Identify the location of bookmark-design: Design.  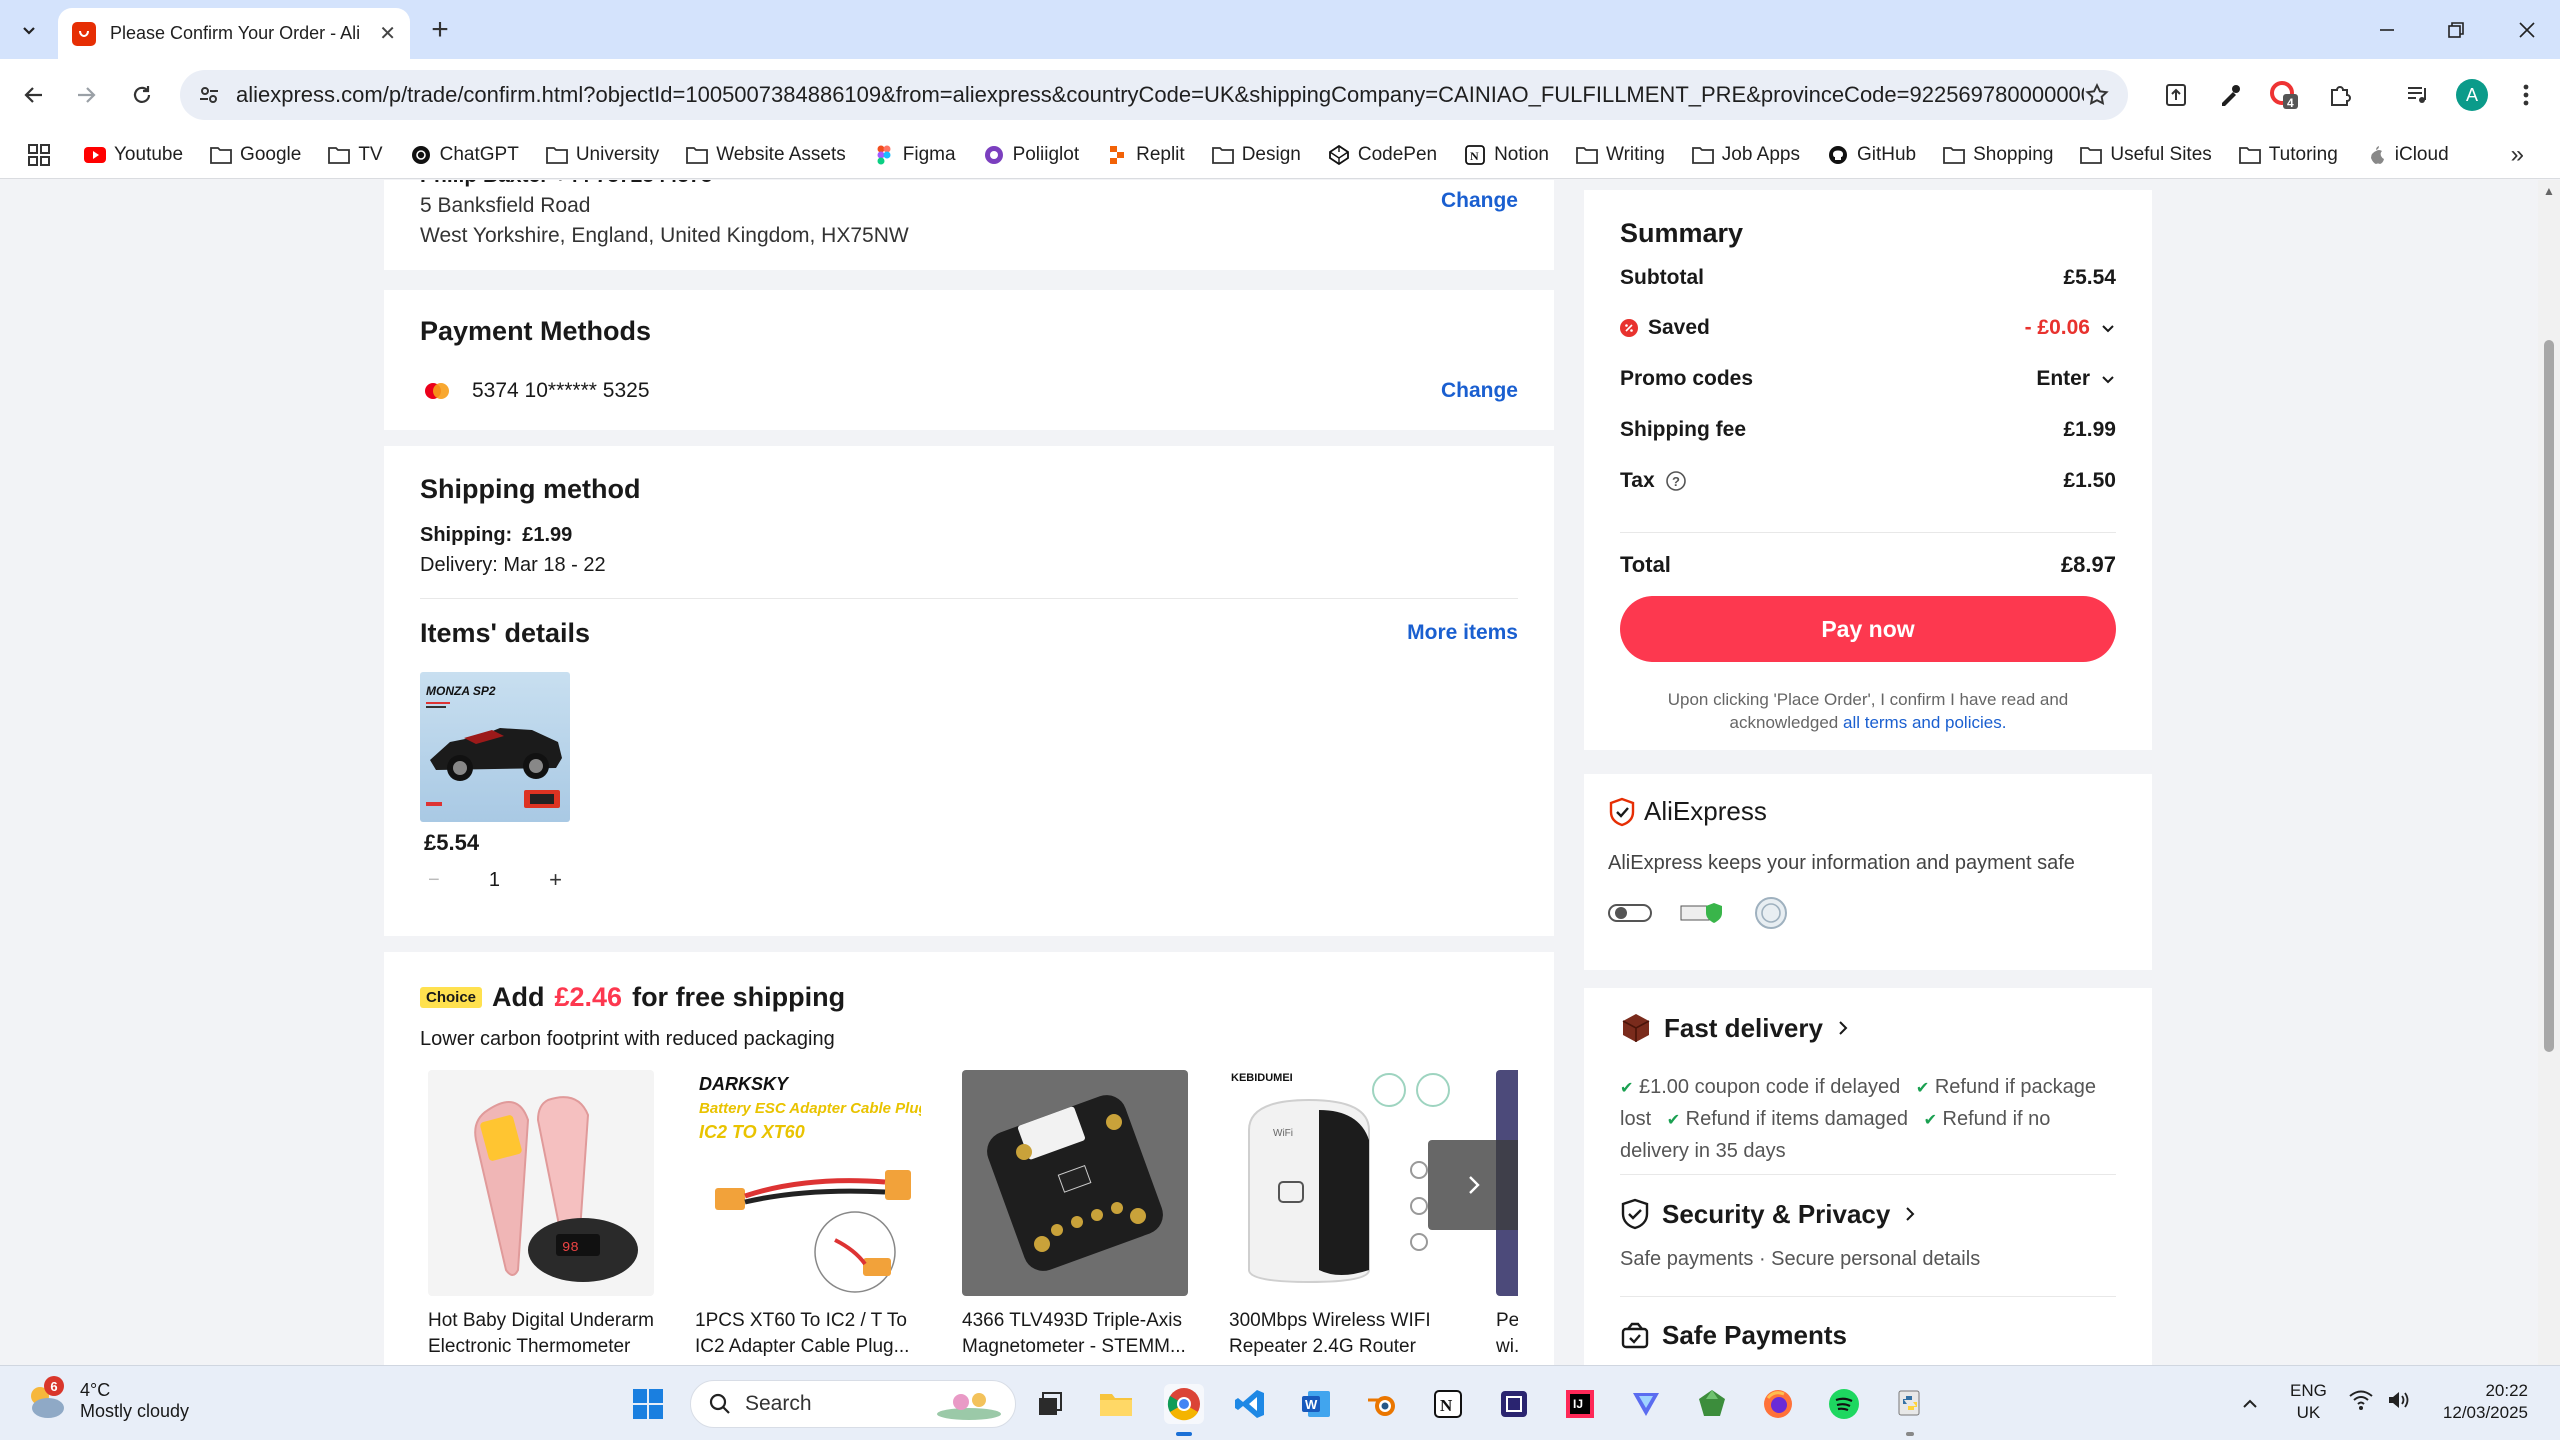
(1256, 154).